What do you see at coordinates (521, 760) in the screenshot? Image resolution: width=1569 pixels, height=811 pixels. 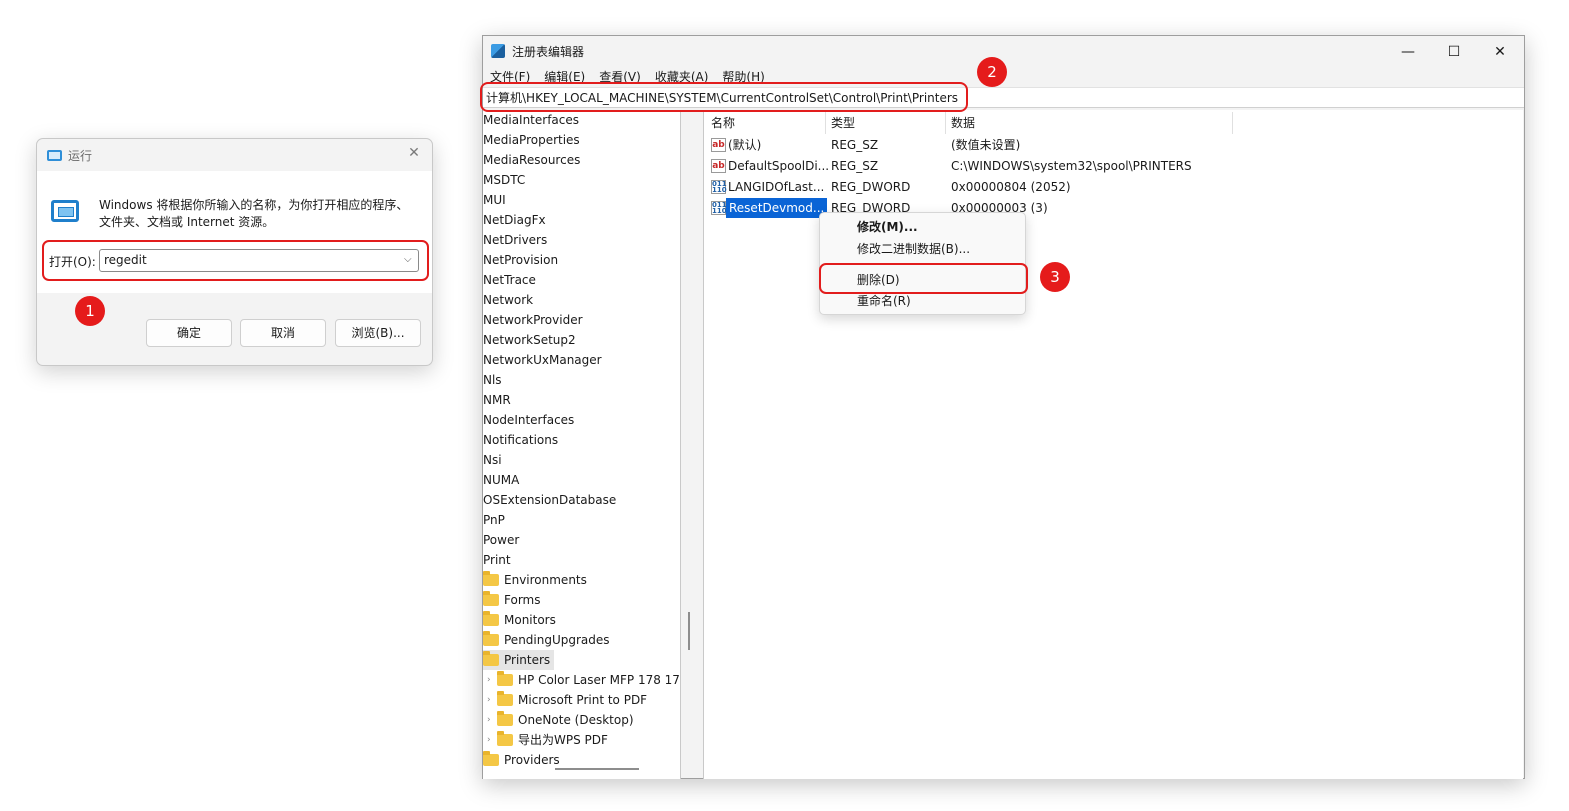 I see `tree-item-providers: Providers` at bounding box center [521, 760].